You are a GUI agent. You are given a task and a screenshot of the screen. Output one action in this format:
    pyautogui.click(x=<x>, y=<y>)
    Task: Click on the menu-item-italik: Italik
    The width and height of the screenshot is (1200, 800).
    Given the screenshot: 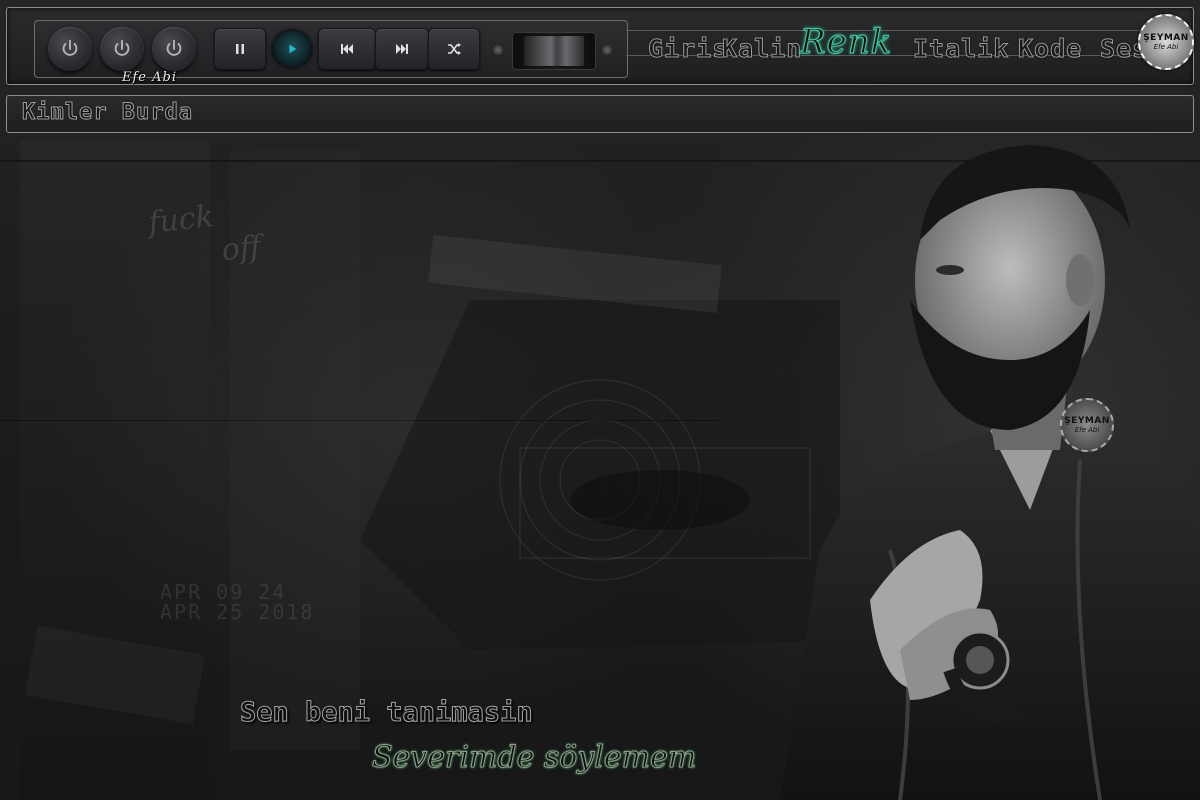 What is the action you would take?
    pyautogui.click(x=960, y=49)
    